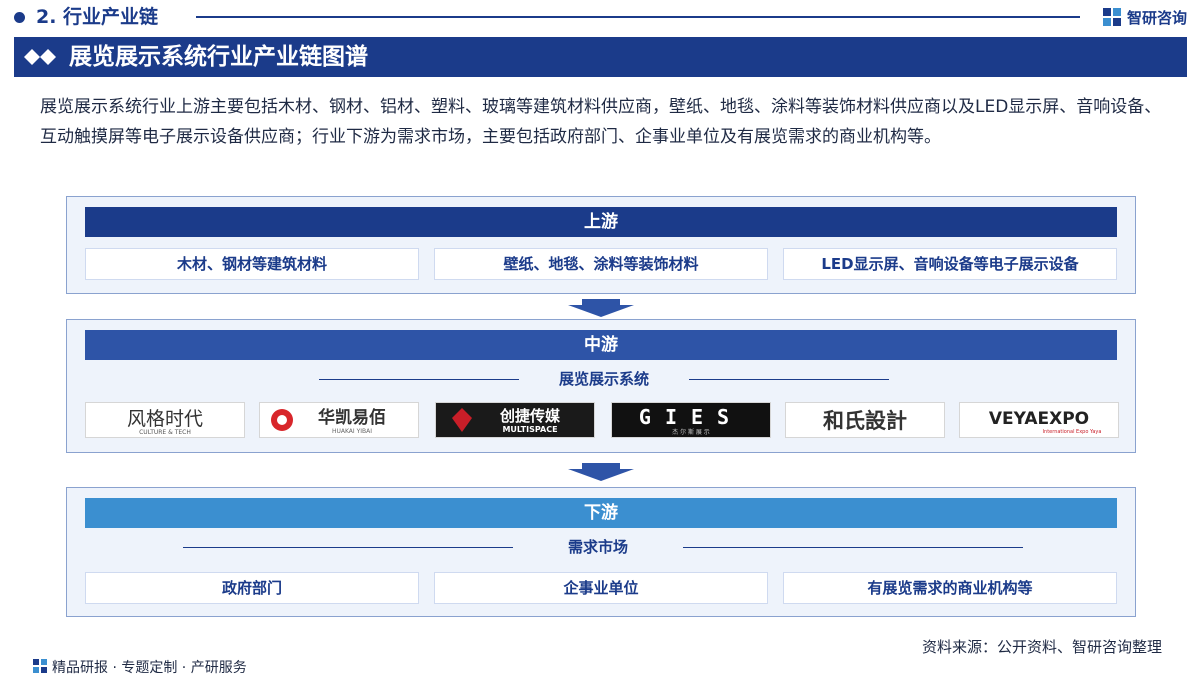  Describe the element at coordinates (600, 666) in the screenshot. I see `footer-bar: 精品研报 · 专题定制 · 产研服务` at that location.